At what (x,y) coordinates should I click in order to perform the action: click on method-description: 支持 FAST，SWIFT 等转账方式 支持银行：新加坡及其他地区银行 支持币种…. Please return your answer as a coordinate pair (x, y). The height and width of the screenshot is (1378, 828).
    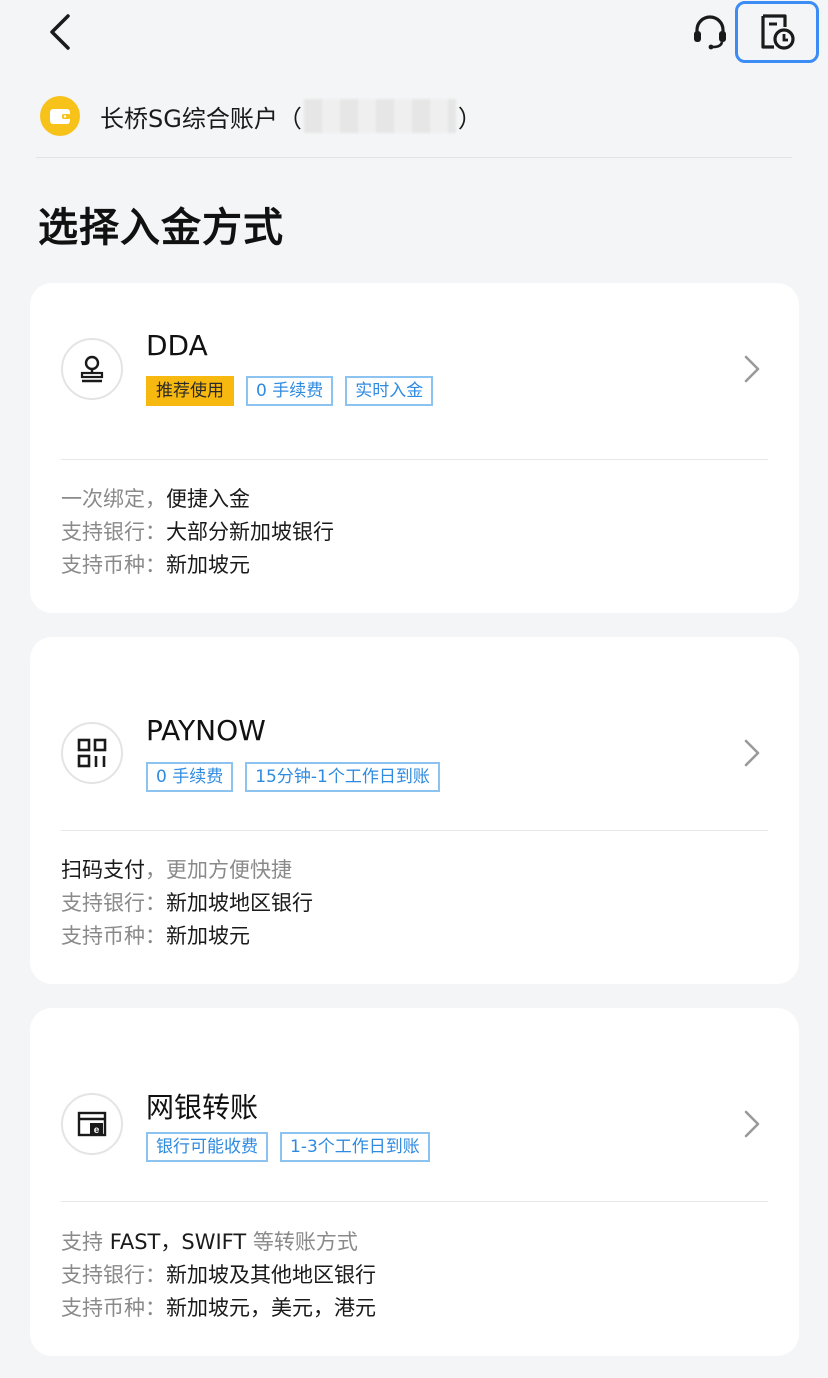
    Looking at the image, I should click on (218, 1275).